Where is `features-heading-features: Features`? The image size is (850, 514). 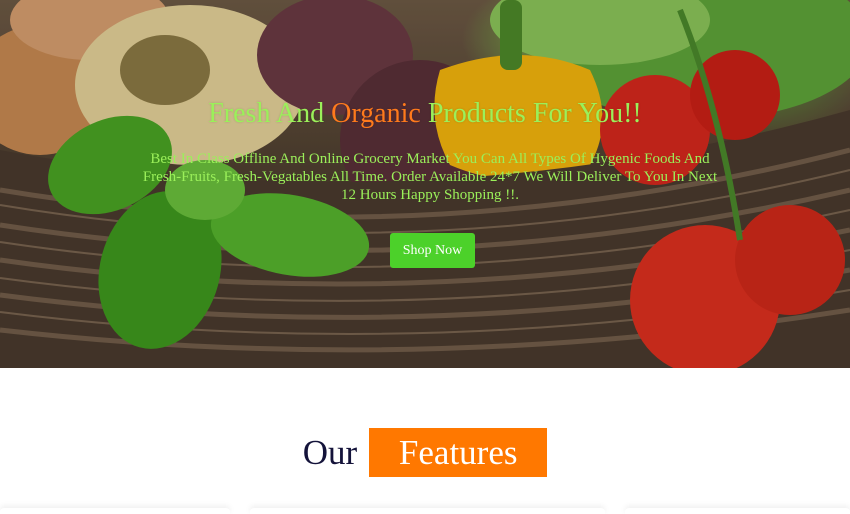
features-heading-features: Features is located at coordinates (458, 452).